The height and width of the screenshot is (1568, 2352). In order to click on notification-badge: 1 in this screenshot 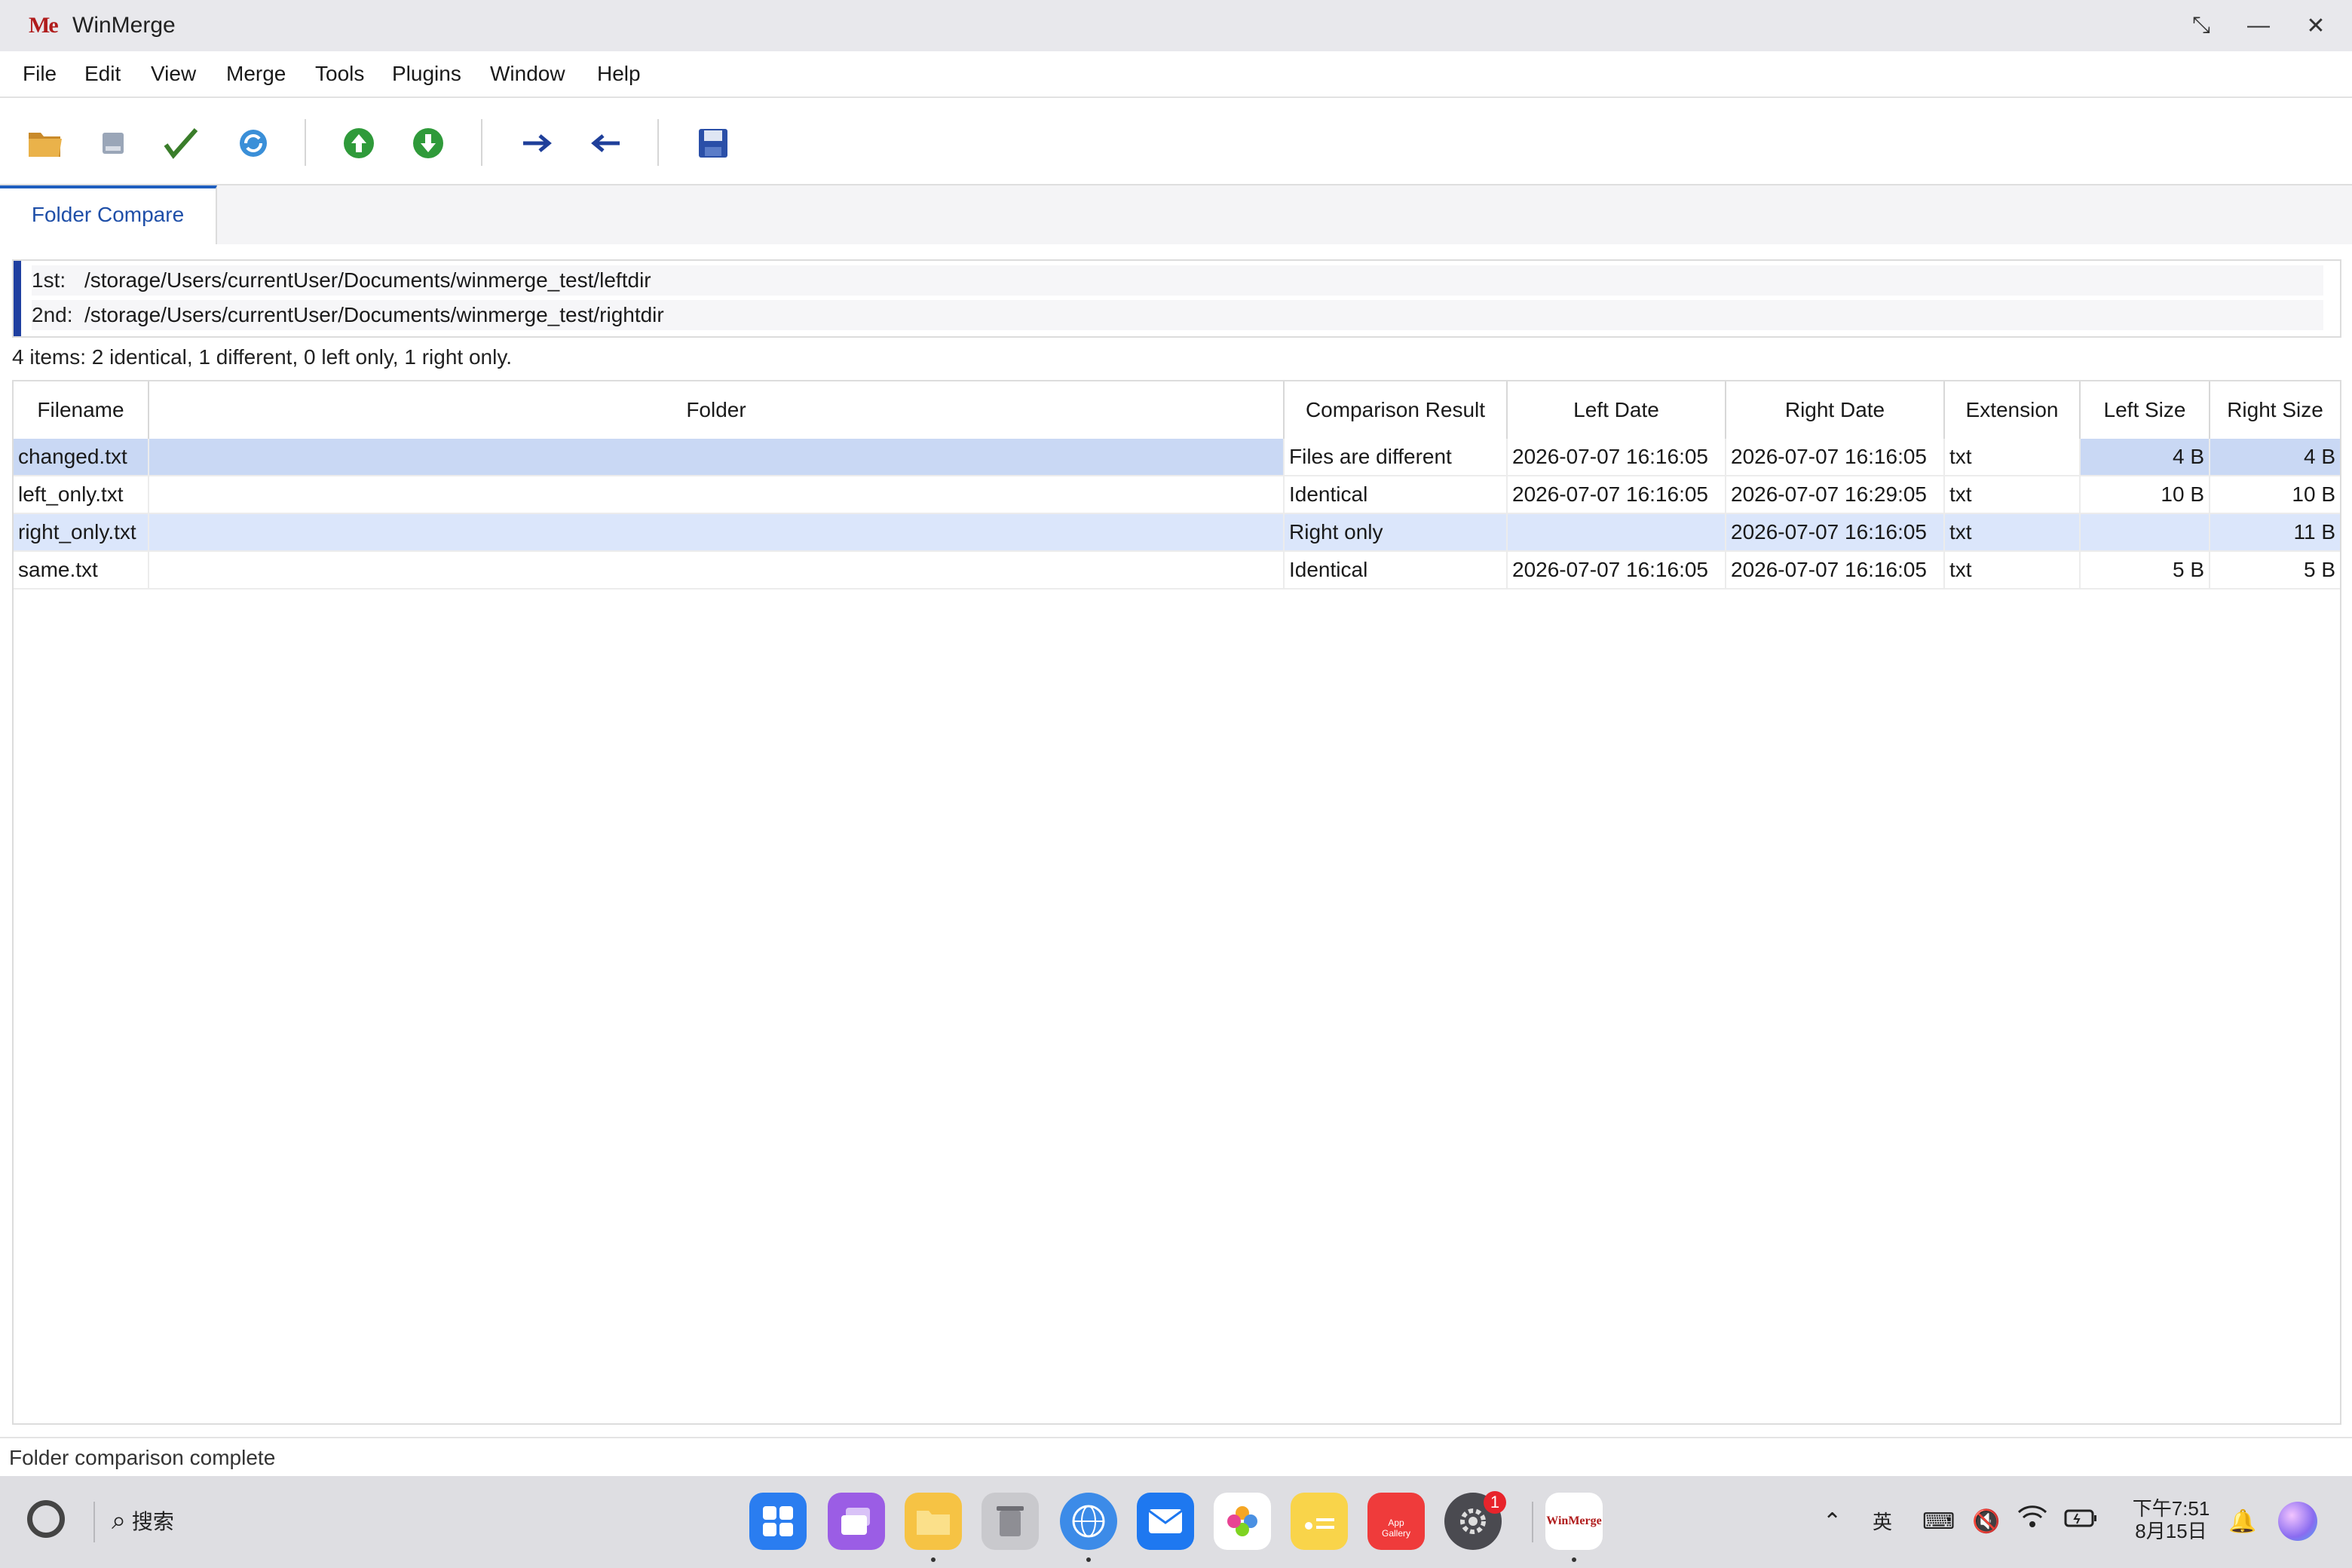, I will do `click(1495, 1502)`.